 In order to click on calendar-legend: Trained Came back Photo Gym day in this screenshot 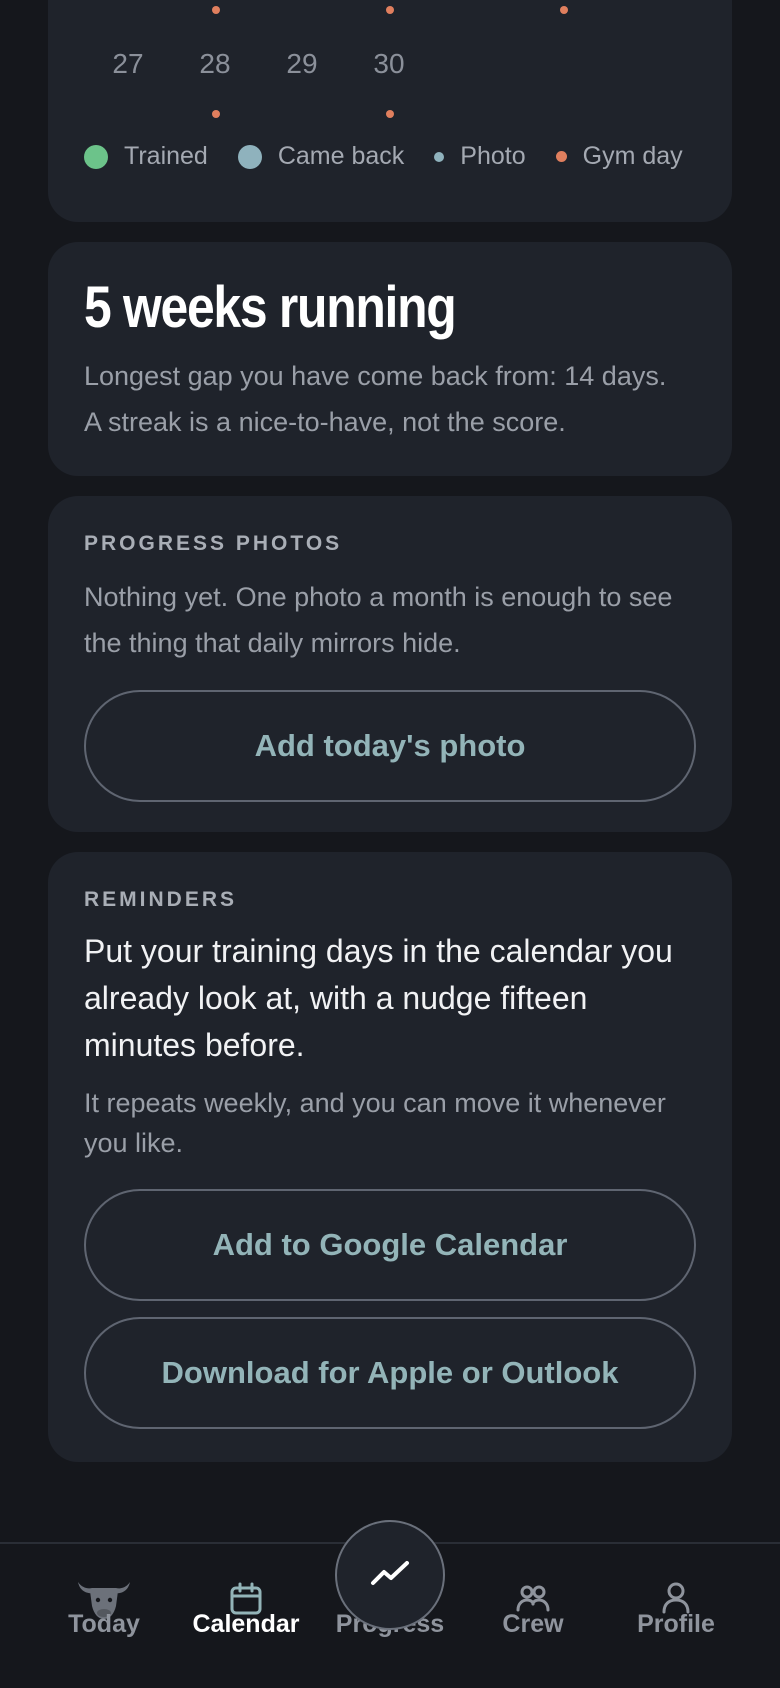, I will do `click(383, 156)`.